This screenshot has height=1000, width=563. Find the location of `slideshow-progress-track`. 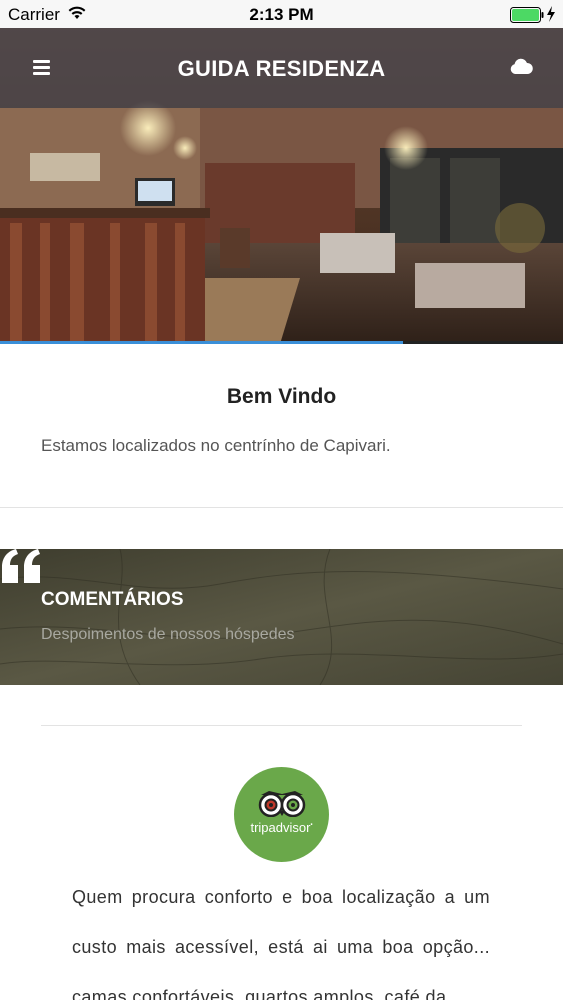

slideshow-progress-track is located at coordinates (281, 342).